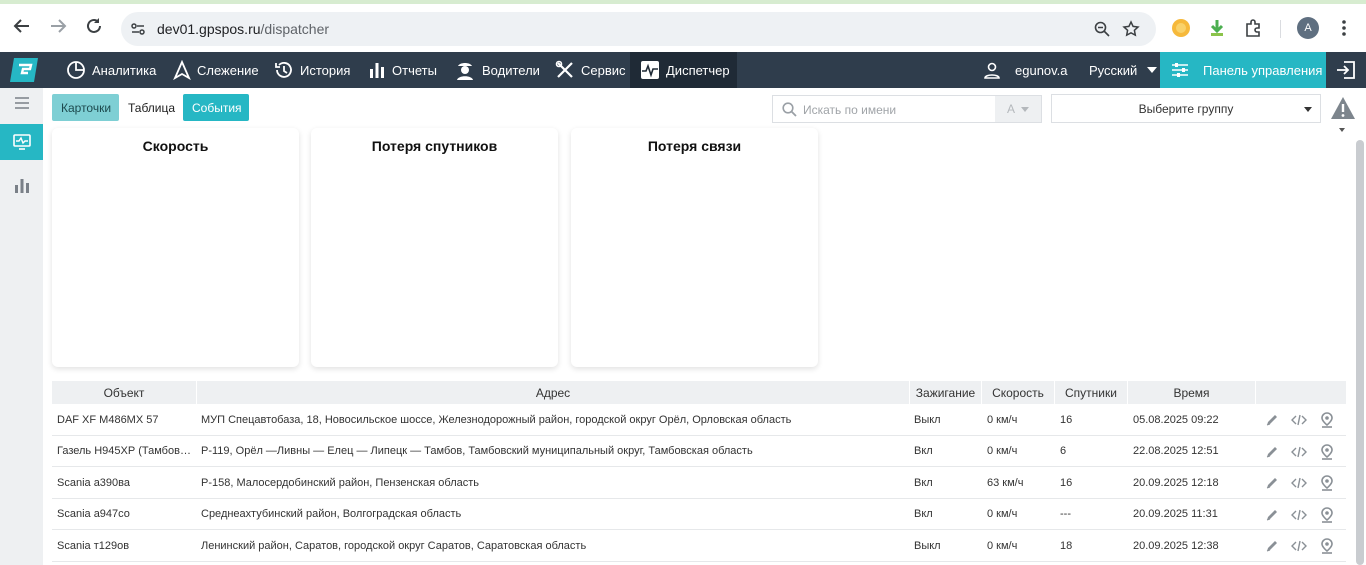 Image resolution: width=1366 pixels, height=565 pixels. I want to click on app-logo, so click(25, 70).